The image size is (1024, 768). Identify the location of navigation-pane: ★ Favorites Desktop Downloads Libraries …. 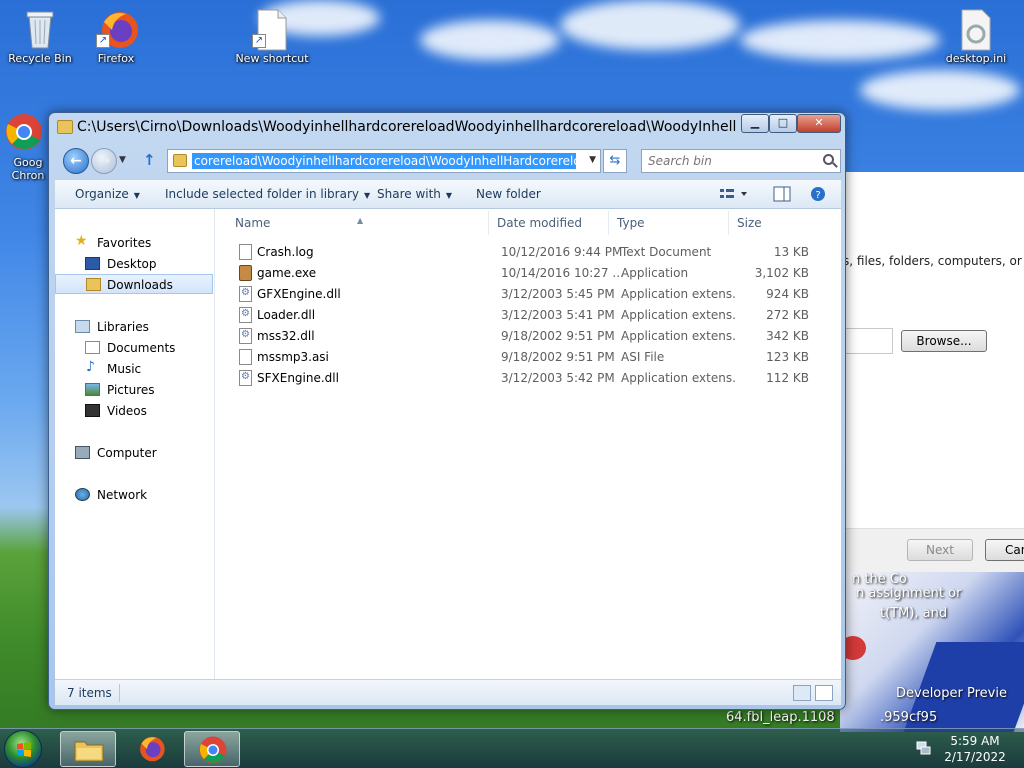
(135, 444).